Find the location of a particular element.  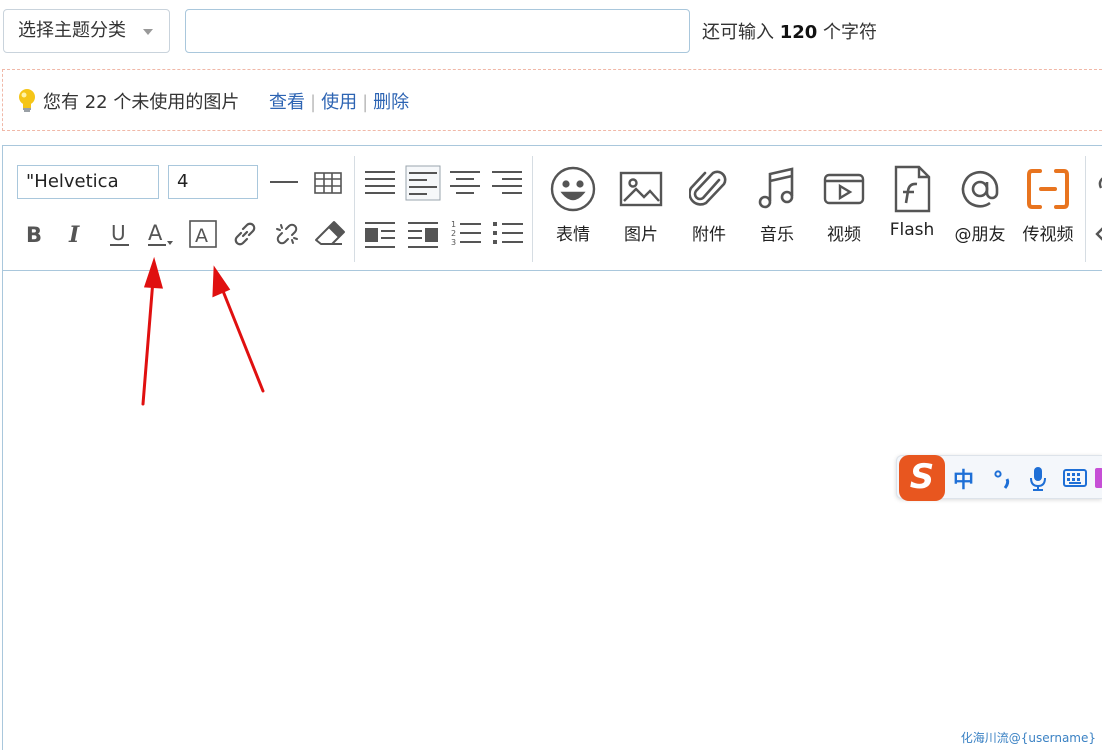

category-select-label: 选择主题分类 is located at coordinates (72, 30).